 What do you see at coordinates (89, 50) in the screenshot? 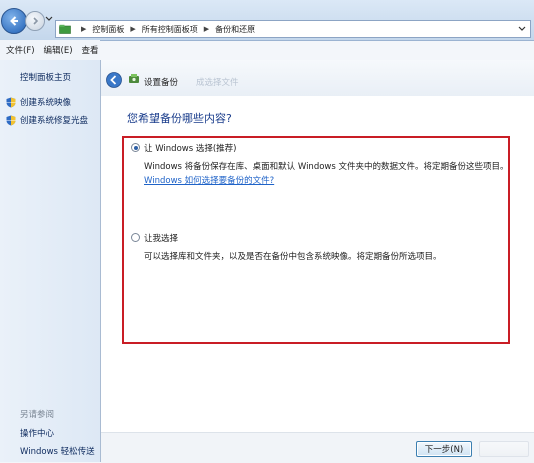
I see `menu-view: 查看` at bounding box center [89, 50].